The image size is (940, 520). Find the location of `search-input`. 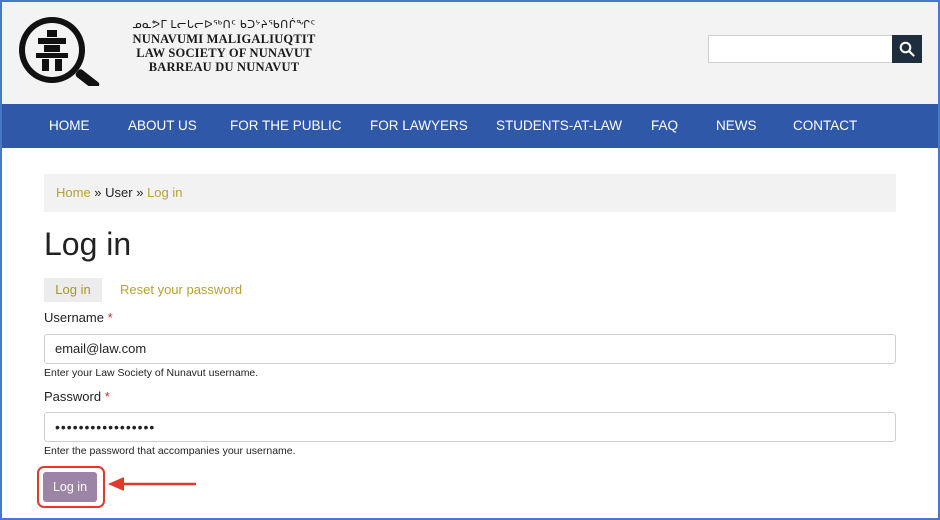

search-input is located at coordinates (800, 49).